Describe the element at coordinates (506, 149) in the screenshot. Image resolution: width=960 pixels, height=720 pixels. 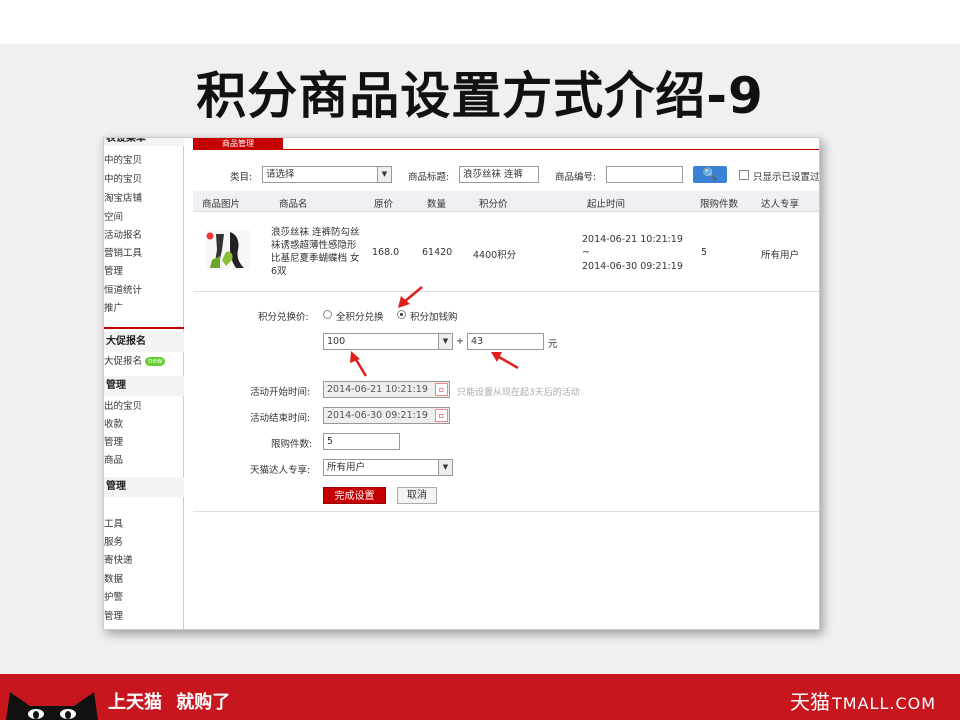
I see `tab-underline` at that location.